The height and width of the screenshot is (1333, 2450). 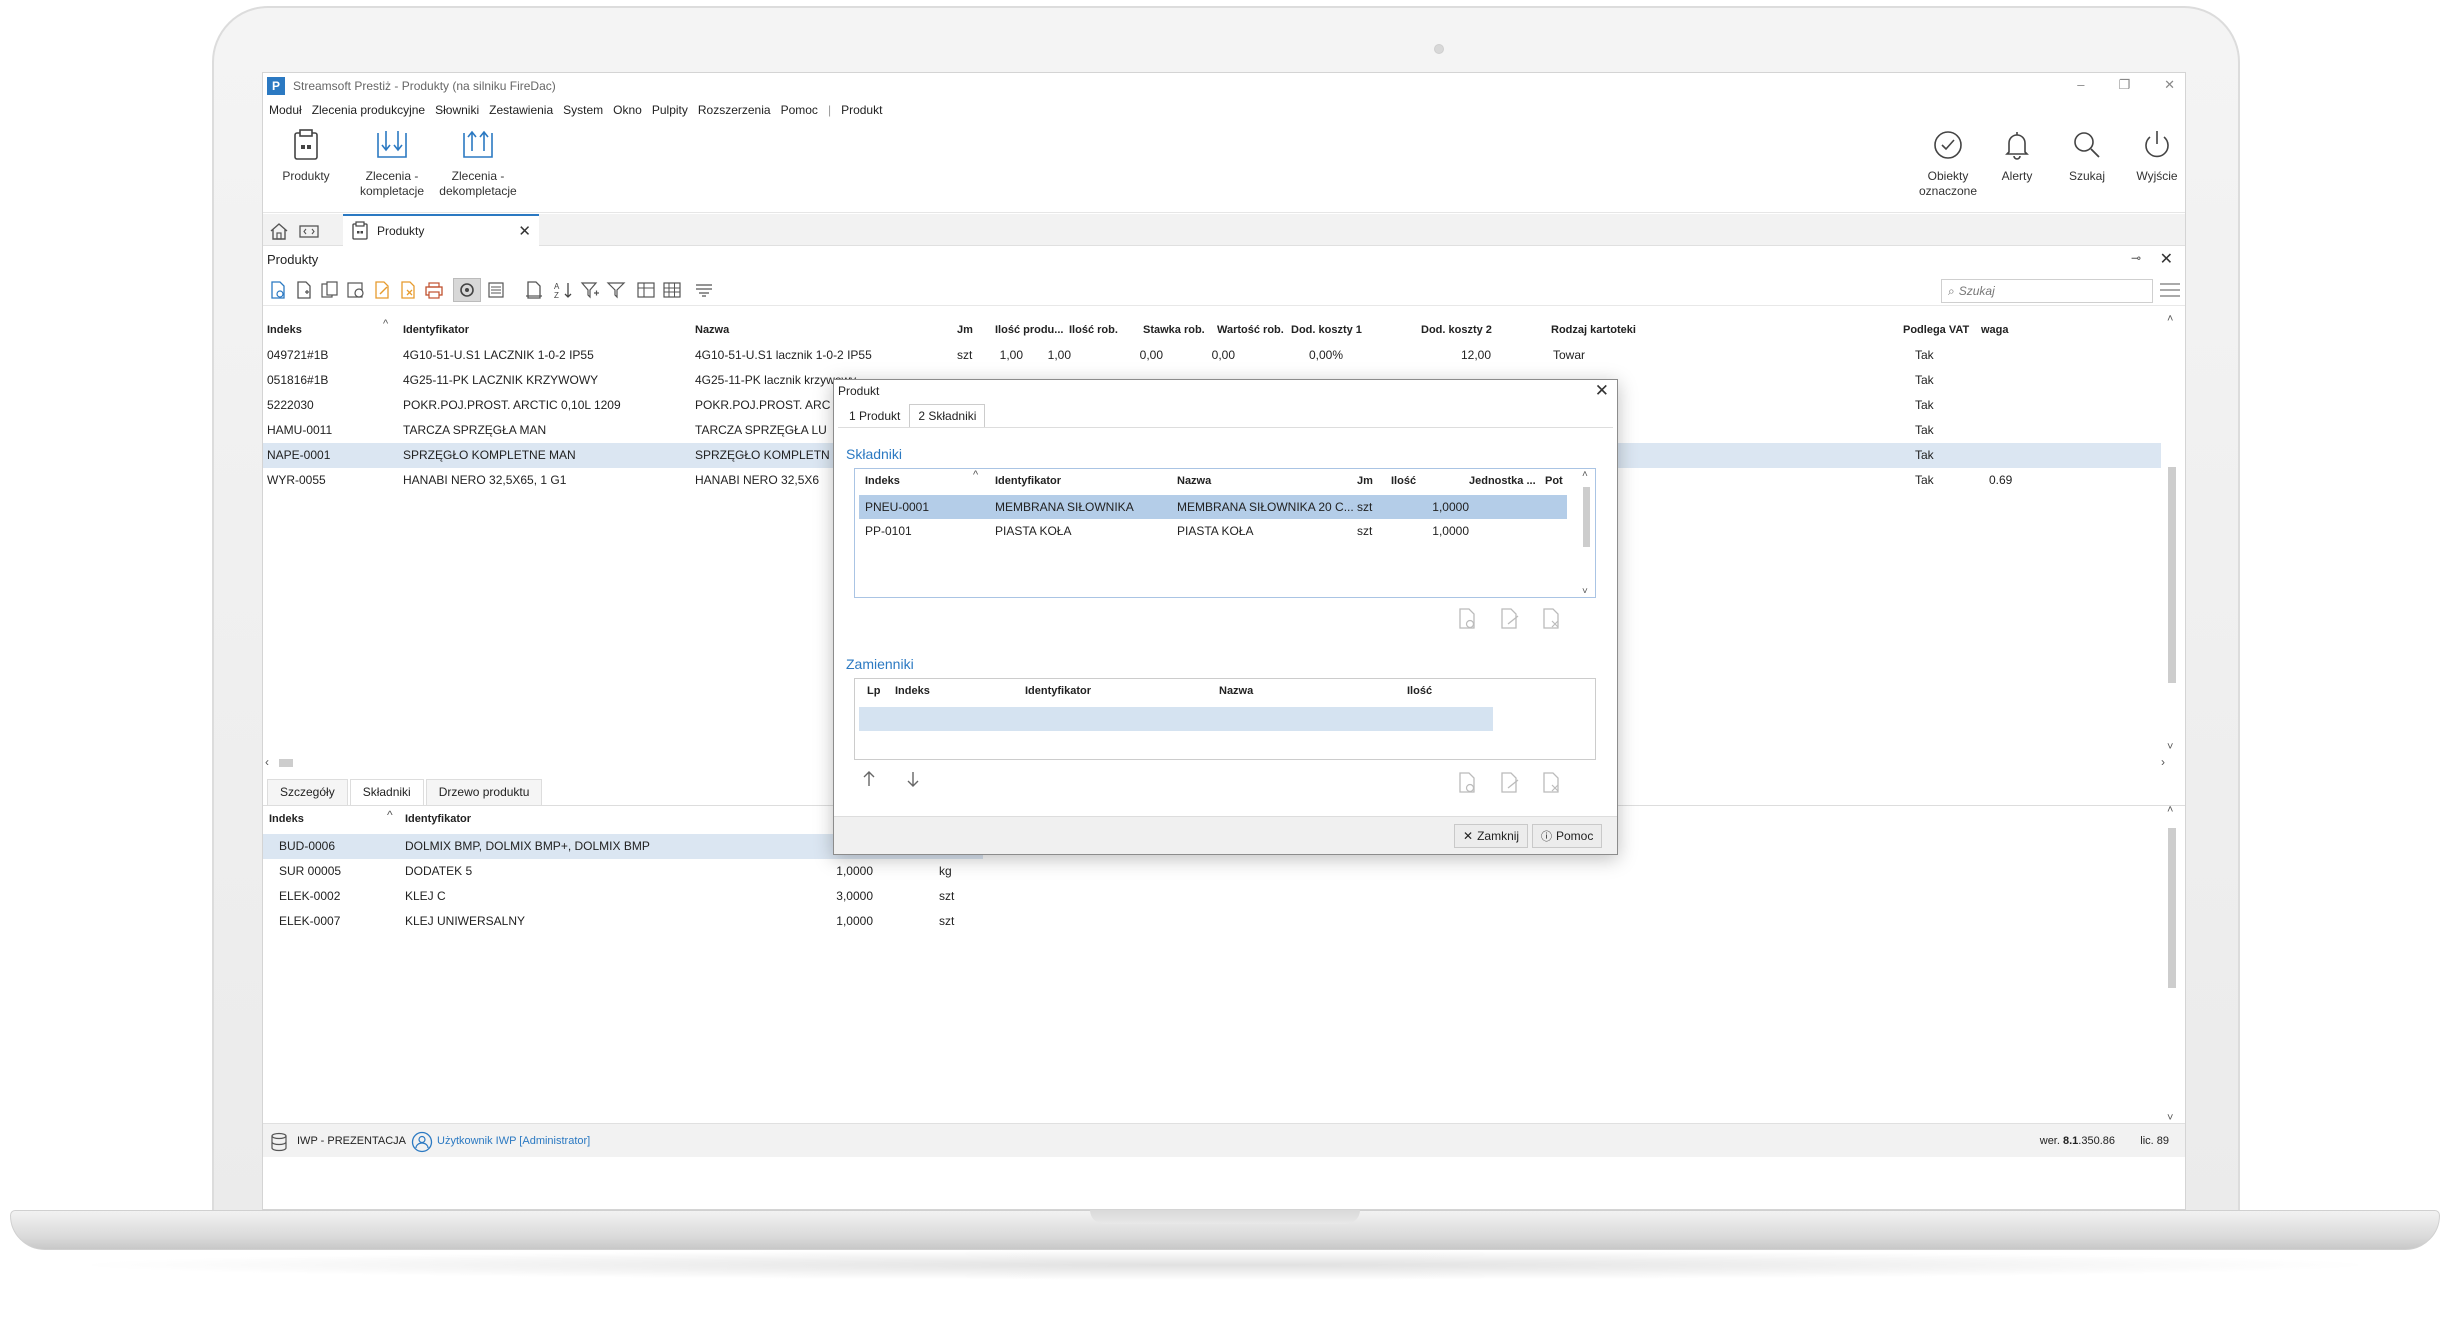 What do you see at coordinates (467, 290) in the screenshot?
I see `settings-icon` at bounding box center [467, 290].